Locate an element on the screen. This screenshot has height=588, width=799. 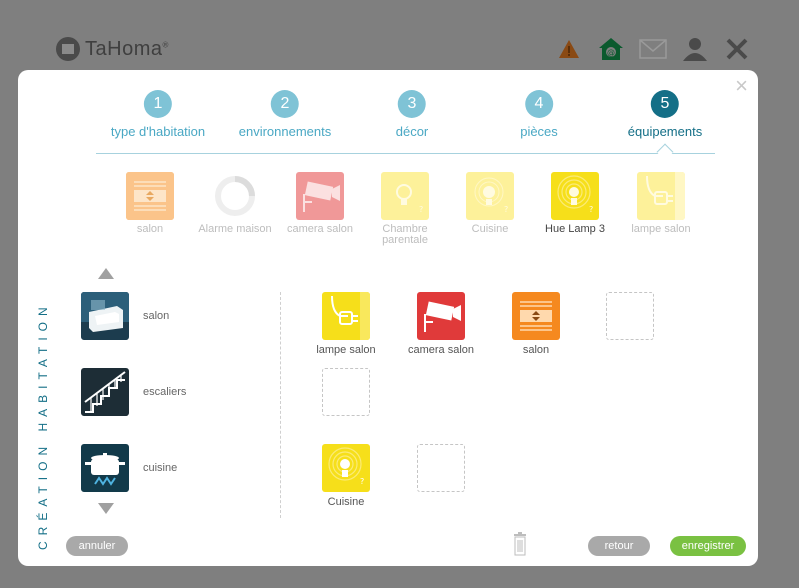
warning-icon is located at coordinates (569, 49).